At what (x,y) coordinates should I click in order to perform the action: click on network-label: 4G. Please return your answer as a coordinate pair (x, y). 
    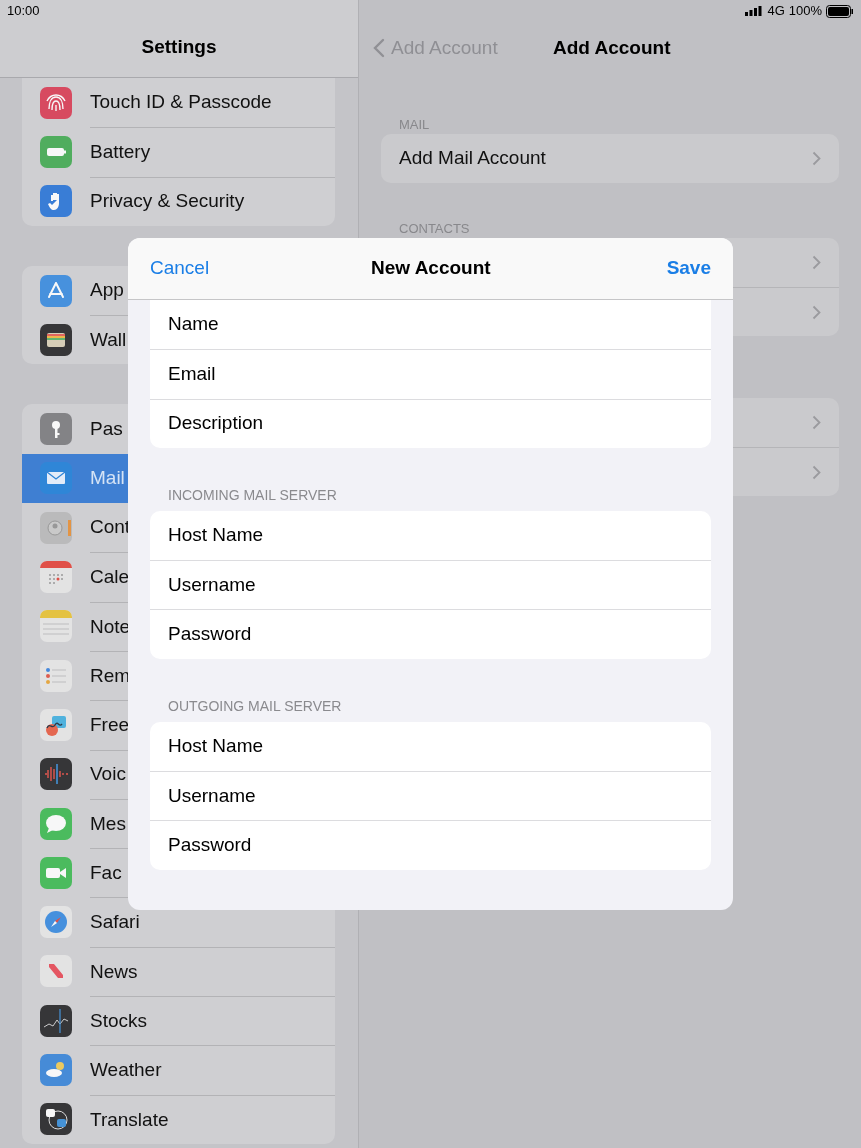
    Looking at the image, I should click on (776, 11).